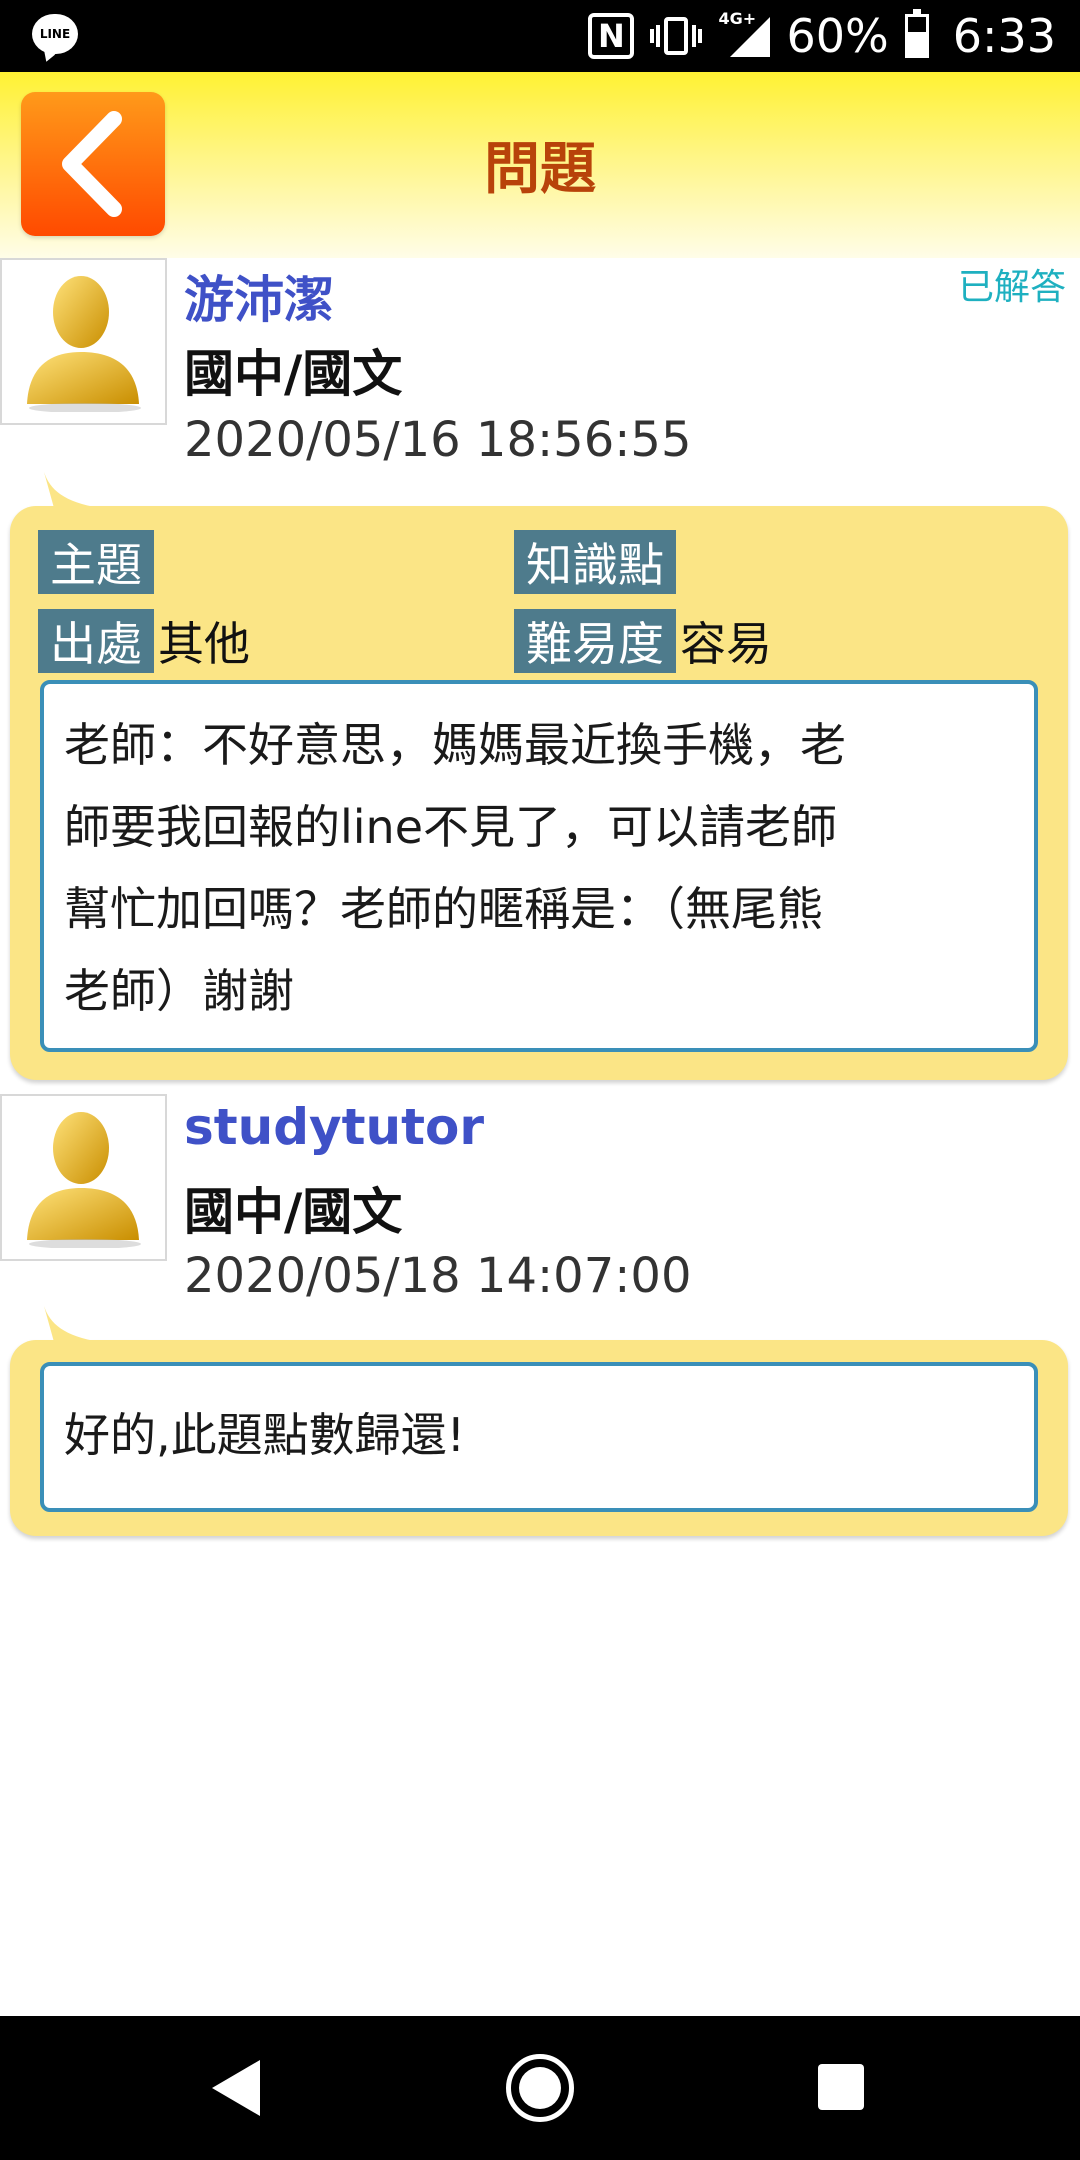  I want to click on triangle-back-icon, so click(236, 2088).